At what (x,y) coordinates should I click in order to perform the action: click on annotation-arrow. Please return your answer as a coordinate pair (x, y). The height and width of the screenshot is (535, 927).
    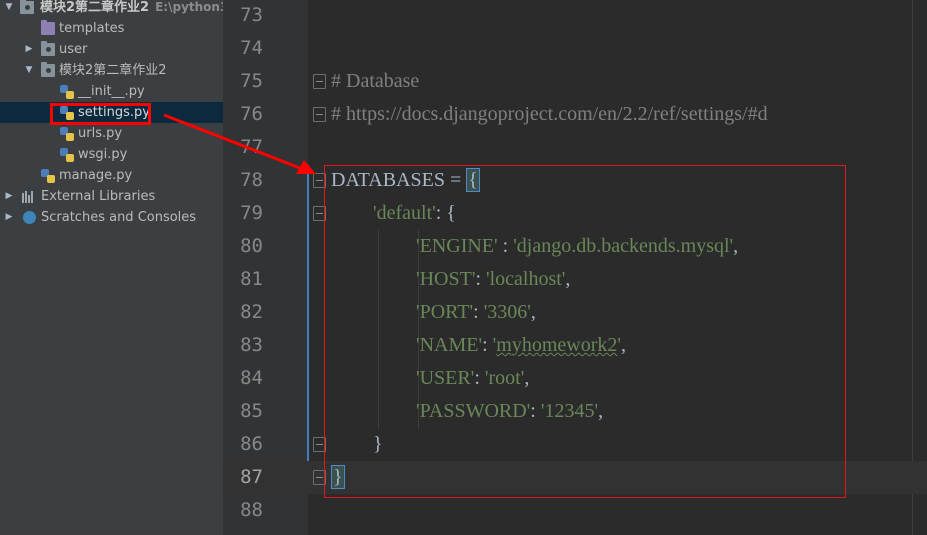
    Looking at the image, I should click on (239, 143).